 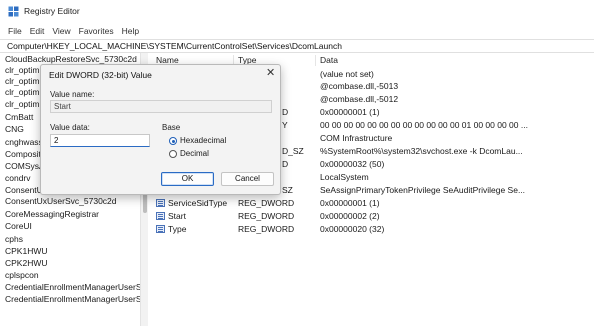 I want to click on dialog-title: Edit DWORD (32-bit) Value, so click(x=100, y=75).